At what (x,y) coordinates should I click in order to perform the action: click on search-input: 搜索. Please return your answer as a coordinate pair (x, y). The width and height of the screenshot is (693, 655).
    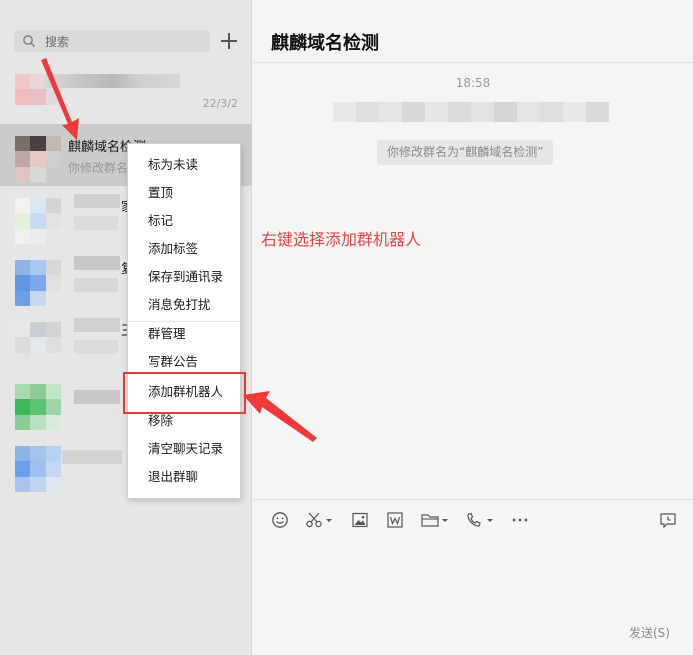
    Looking at the image, I should click on (57, 41).